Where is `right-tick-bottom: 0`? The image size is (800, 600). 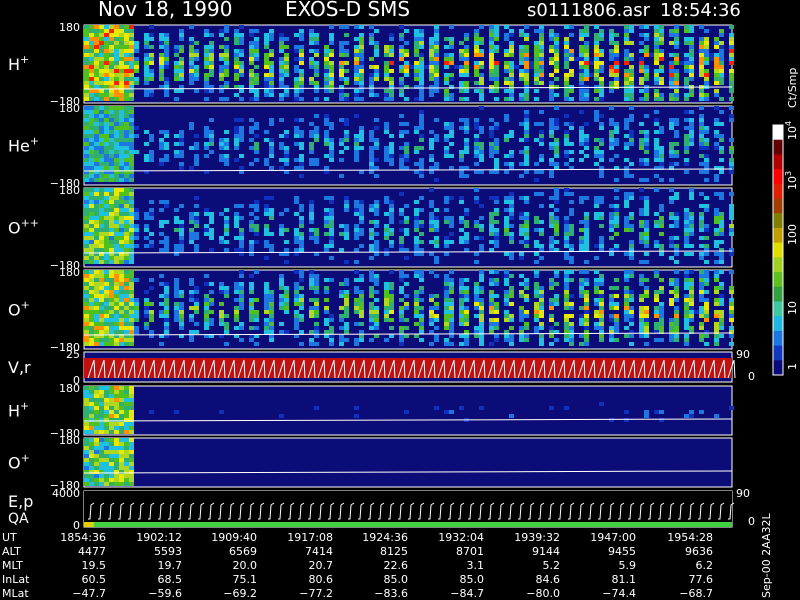 right-tick-bottom: 0 is located at coordinates (751, 521).